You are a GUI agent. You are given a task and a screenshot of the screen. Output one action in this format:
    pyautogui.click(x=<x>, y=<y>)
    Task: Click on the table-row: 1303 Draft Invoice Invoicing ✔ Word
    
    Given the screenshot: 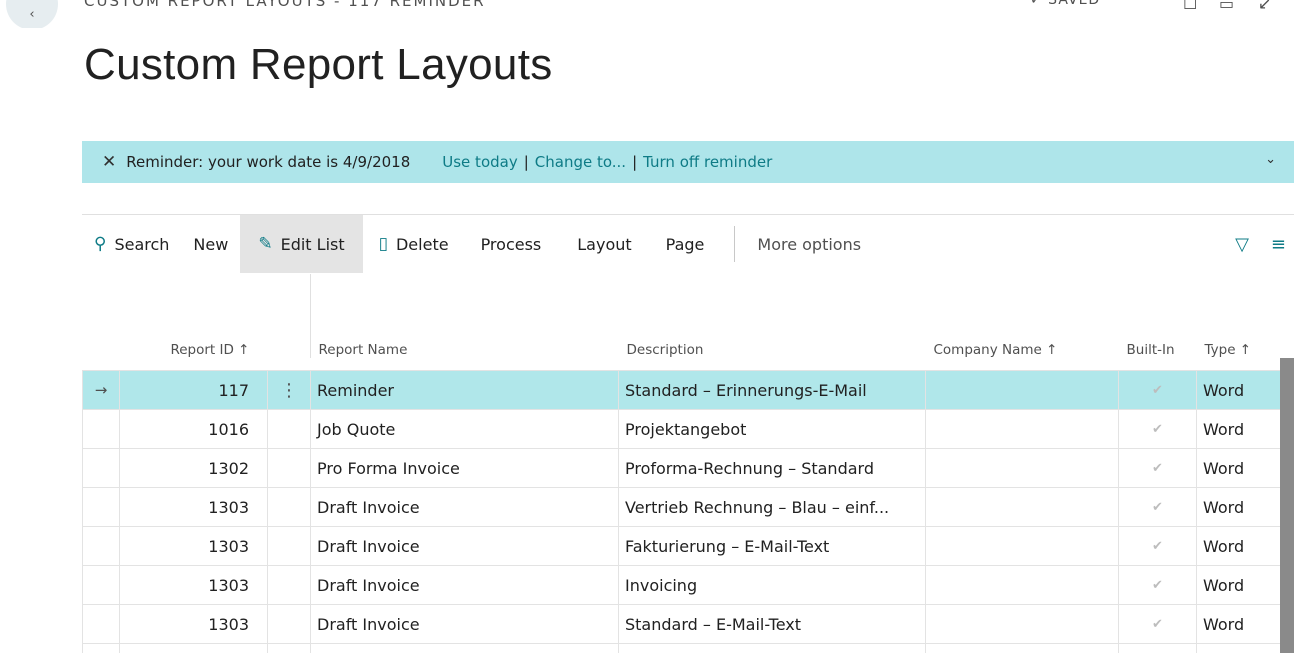 What is the action you would take?
    pyautogui.click(x=681, y=585)
    